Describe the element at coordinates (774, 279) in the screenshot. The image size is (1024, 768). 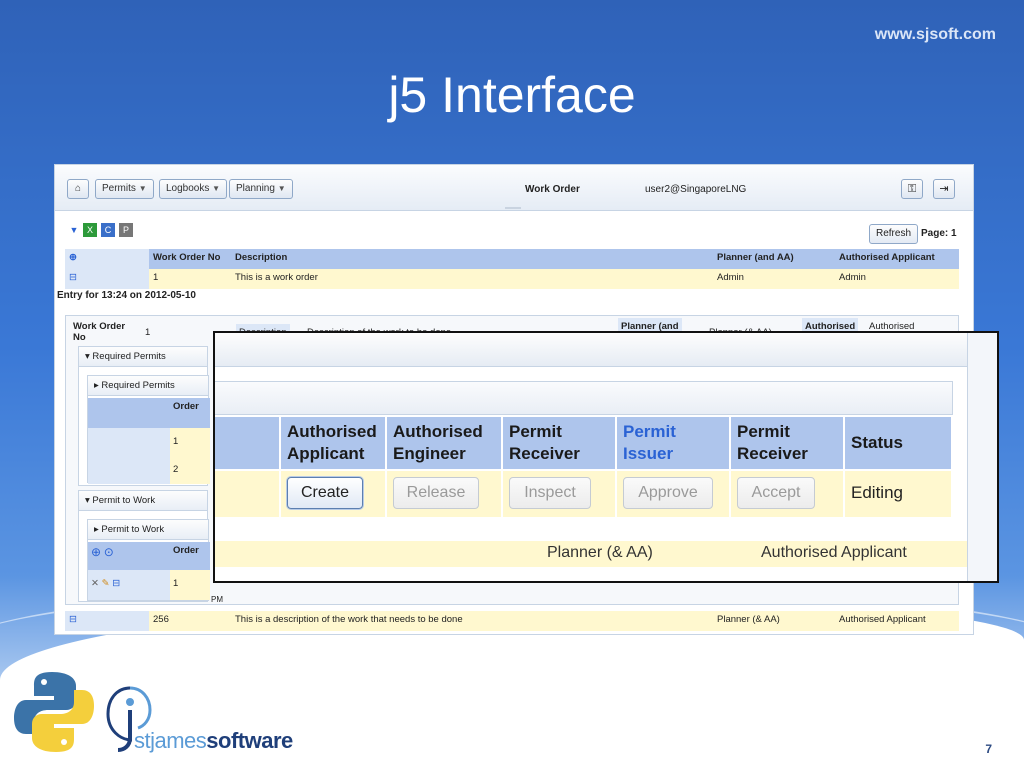
I see `cell-planner: Admin` at that location.